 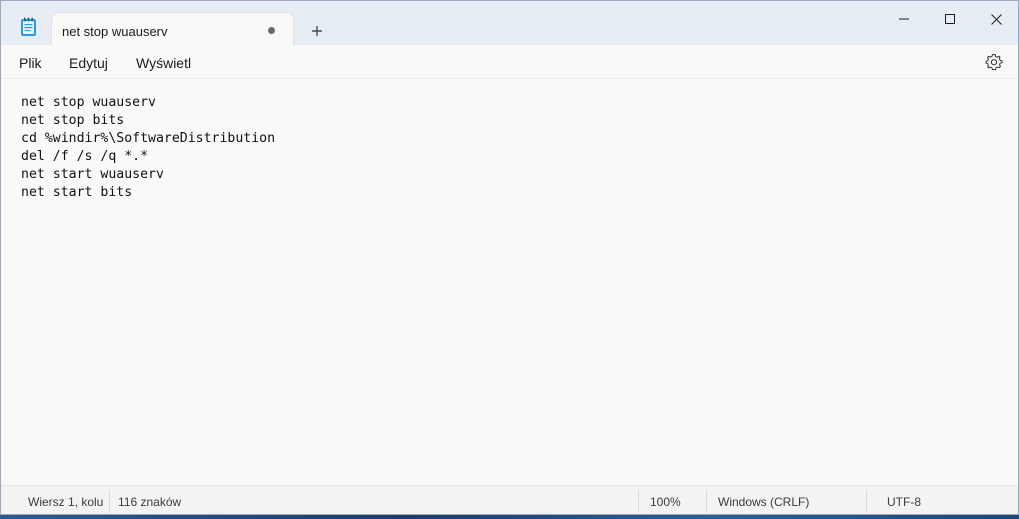 What do you see at coordinates (763, 502) in the screenshot?
I see `status-line-ending: Windows (CRLF)` at bounding box center [763, 502].